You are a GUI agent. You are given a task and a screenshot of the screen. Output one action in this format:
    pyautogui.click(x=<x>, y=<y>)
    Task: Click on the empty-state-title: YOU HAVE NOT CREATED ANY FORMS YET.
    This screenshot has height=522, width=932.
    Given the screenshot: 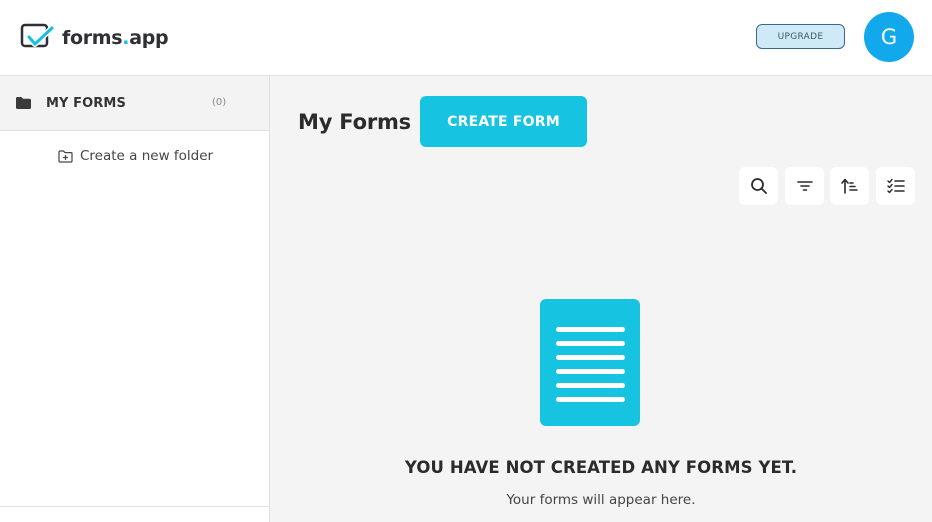 What is the action you would take?
    pyautogui.click(x=601, y=467)
    